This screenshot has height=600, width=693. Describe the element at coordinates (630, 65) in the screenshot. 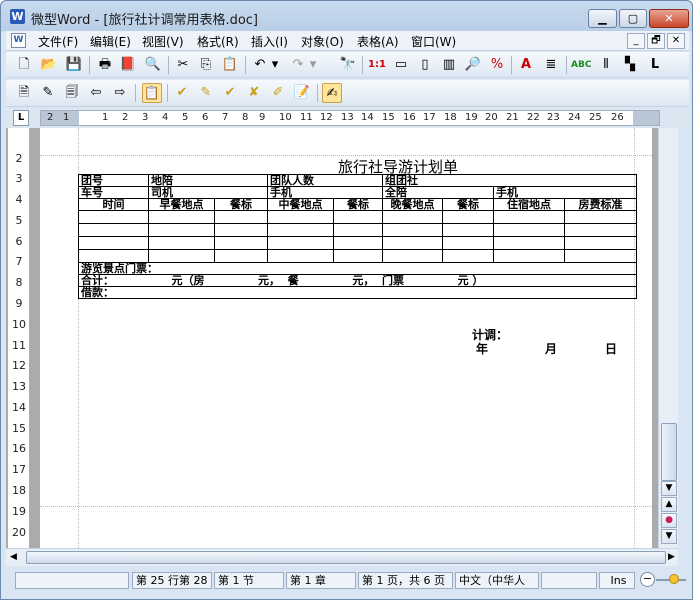

I see `shading-icon: ▚` at that location.